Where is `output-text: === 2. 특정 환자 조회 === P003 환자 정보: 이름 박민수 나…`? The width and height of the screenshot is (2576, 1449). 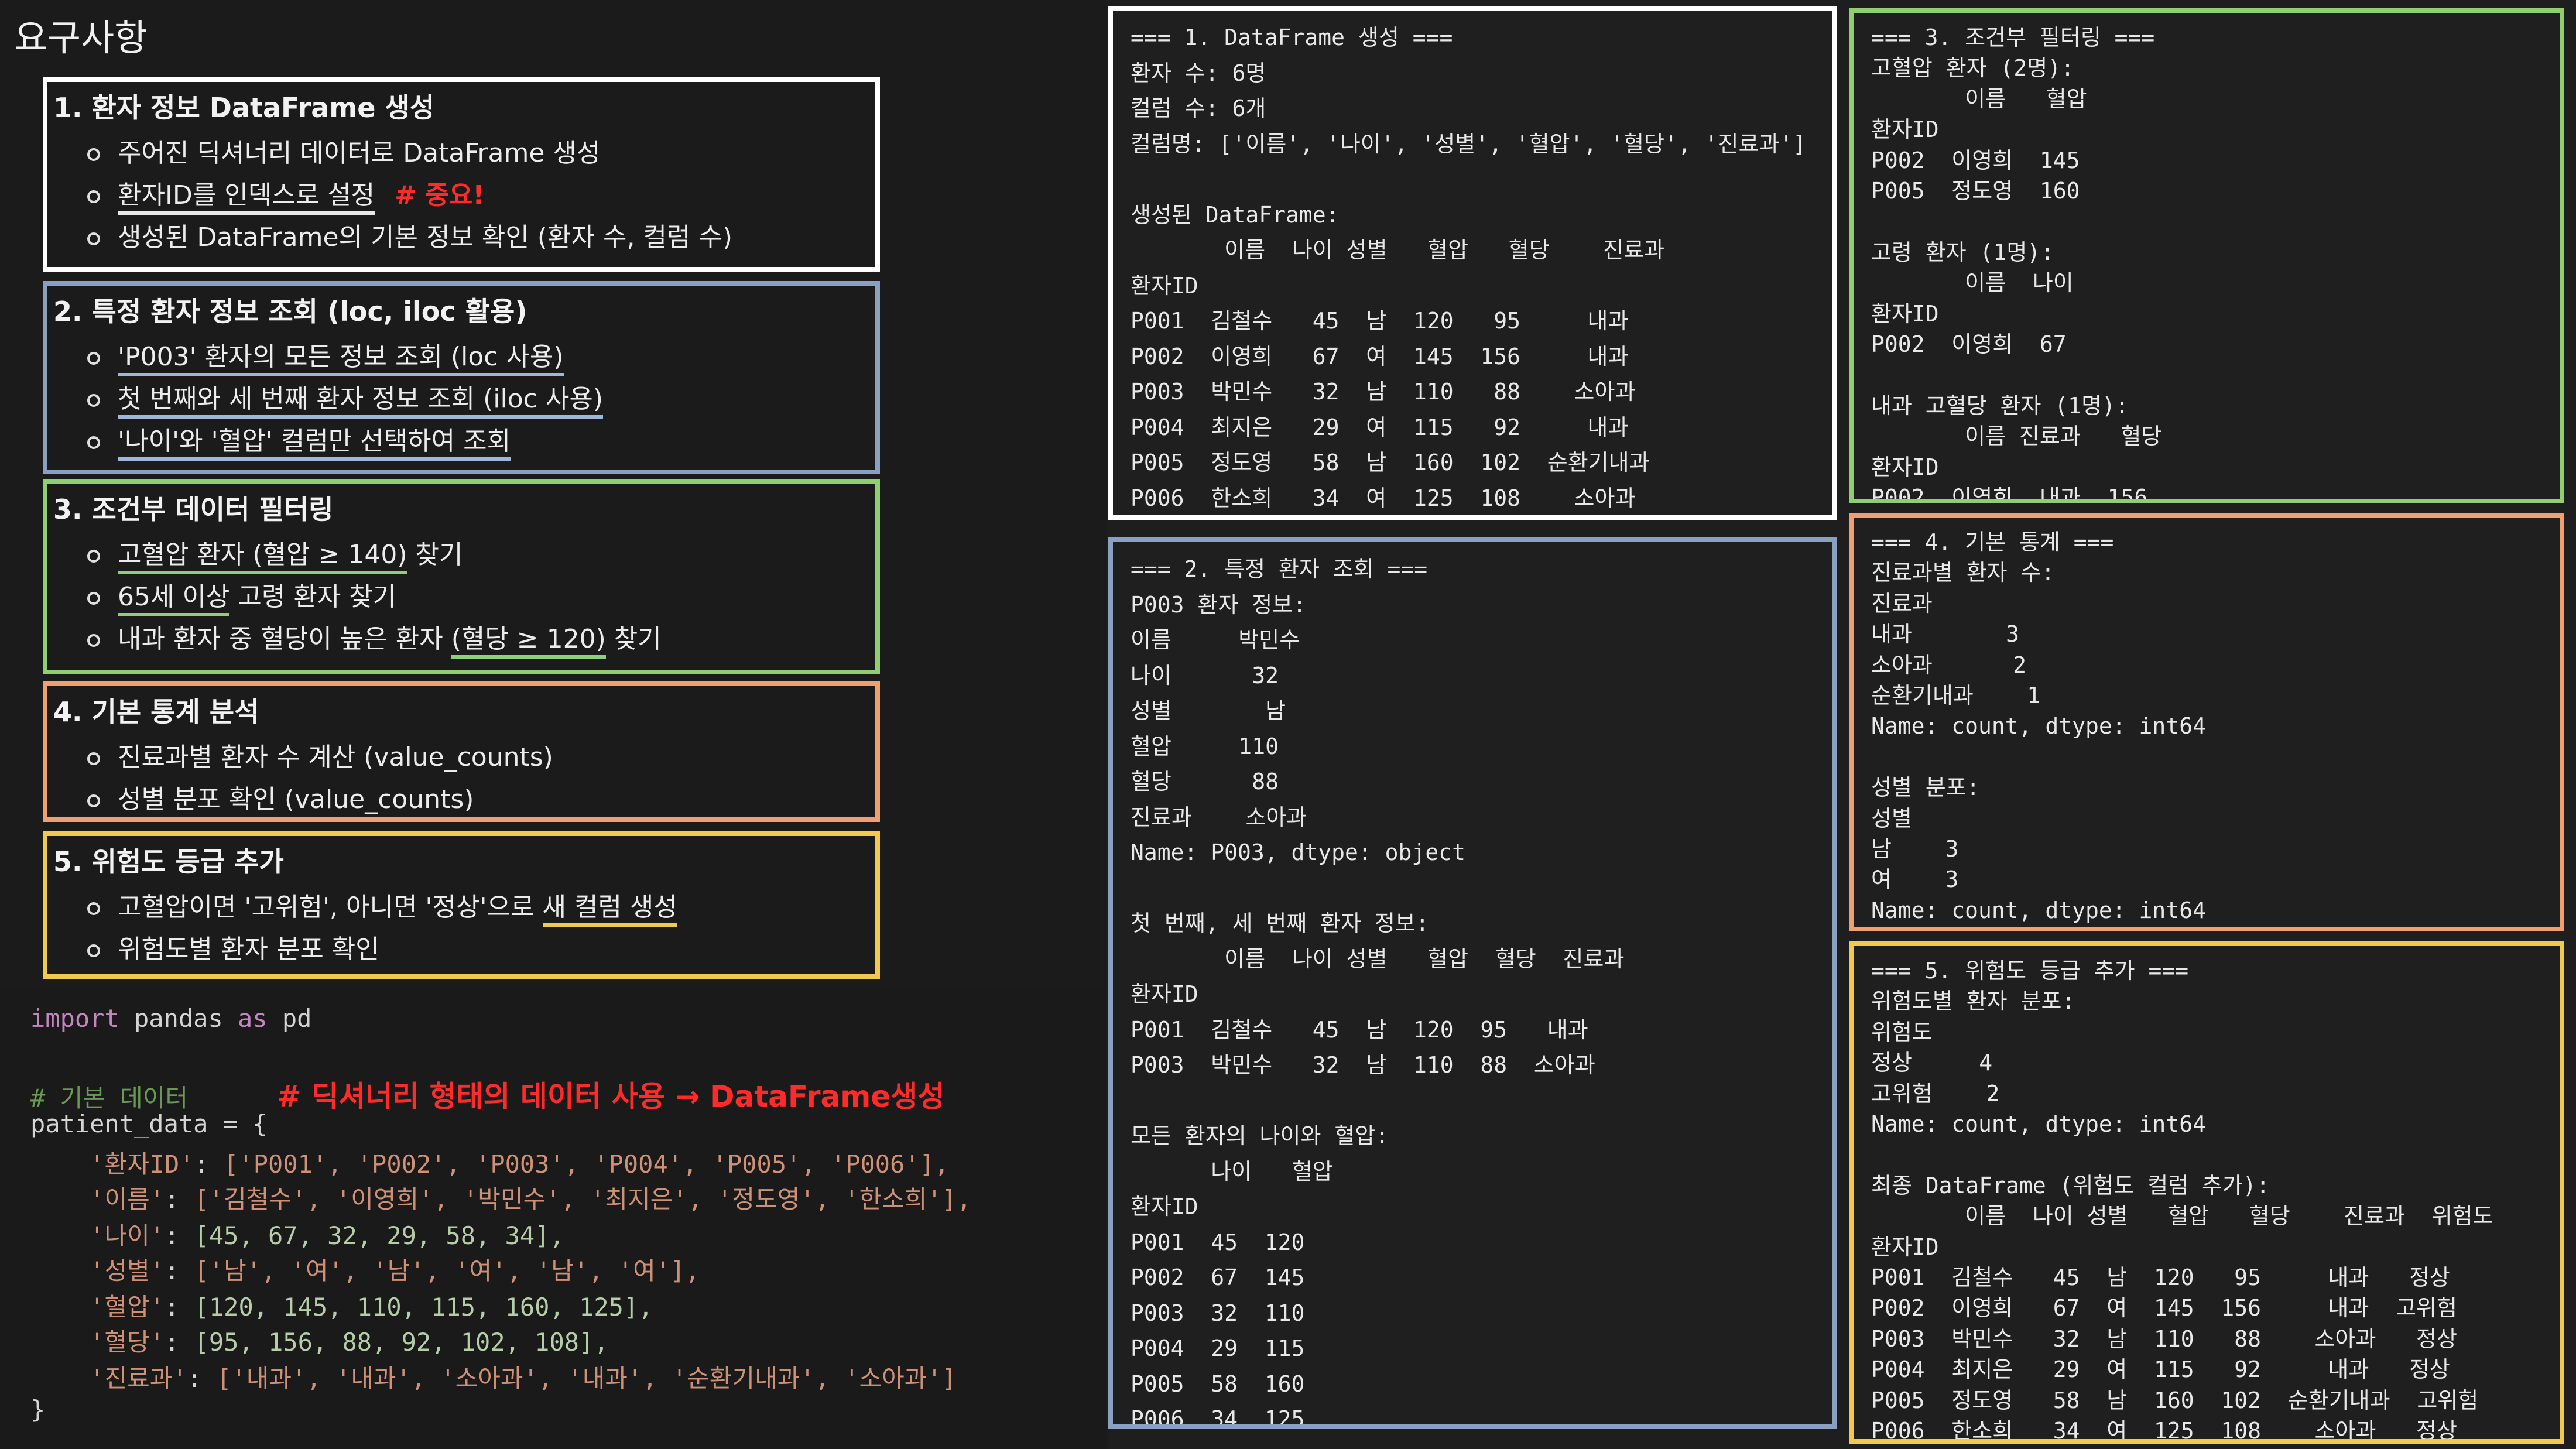
output-text: === 2. 특정 환자 조회 === P003 환자 정보: 이름 박민수 나… is located at coordinates (1378, 992).